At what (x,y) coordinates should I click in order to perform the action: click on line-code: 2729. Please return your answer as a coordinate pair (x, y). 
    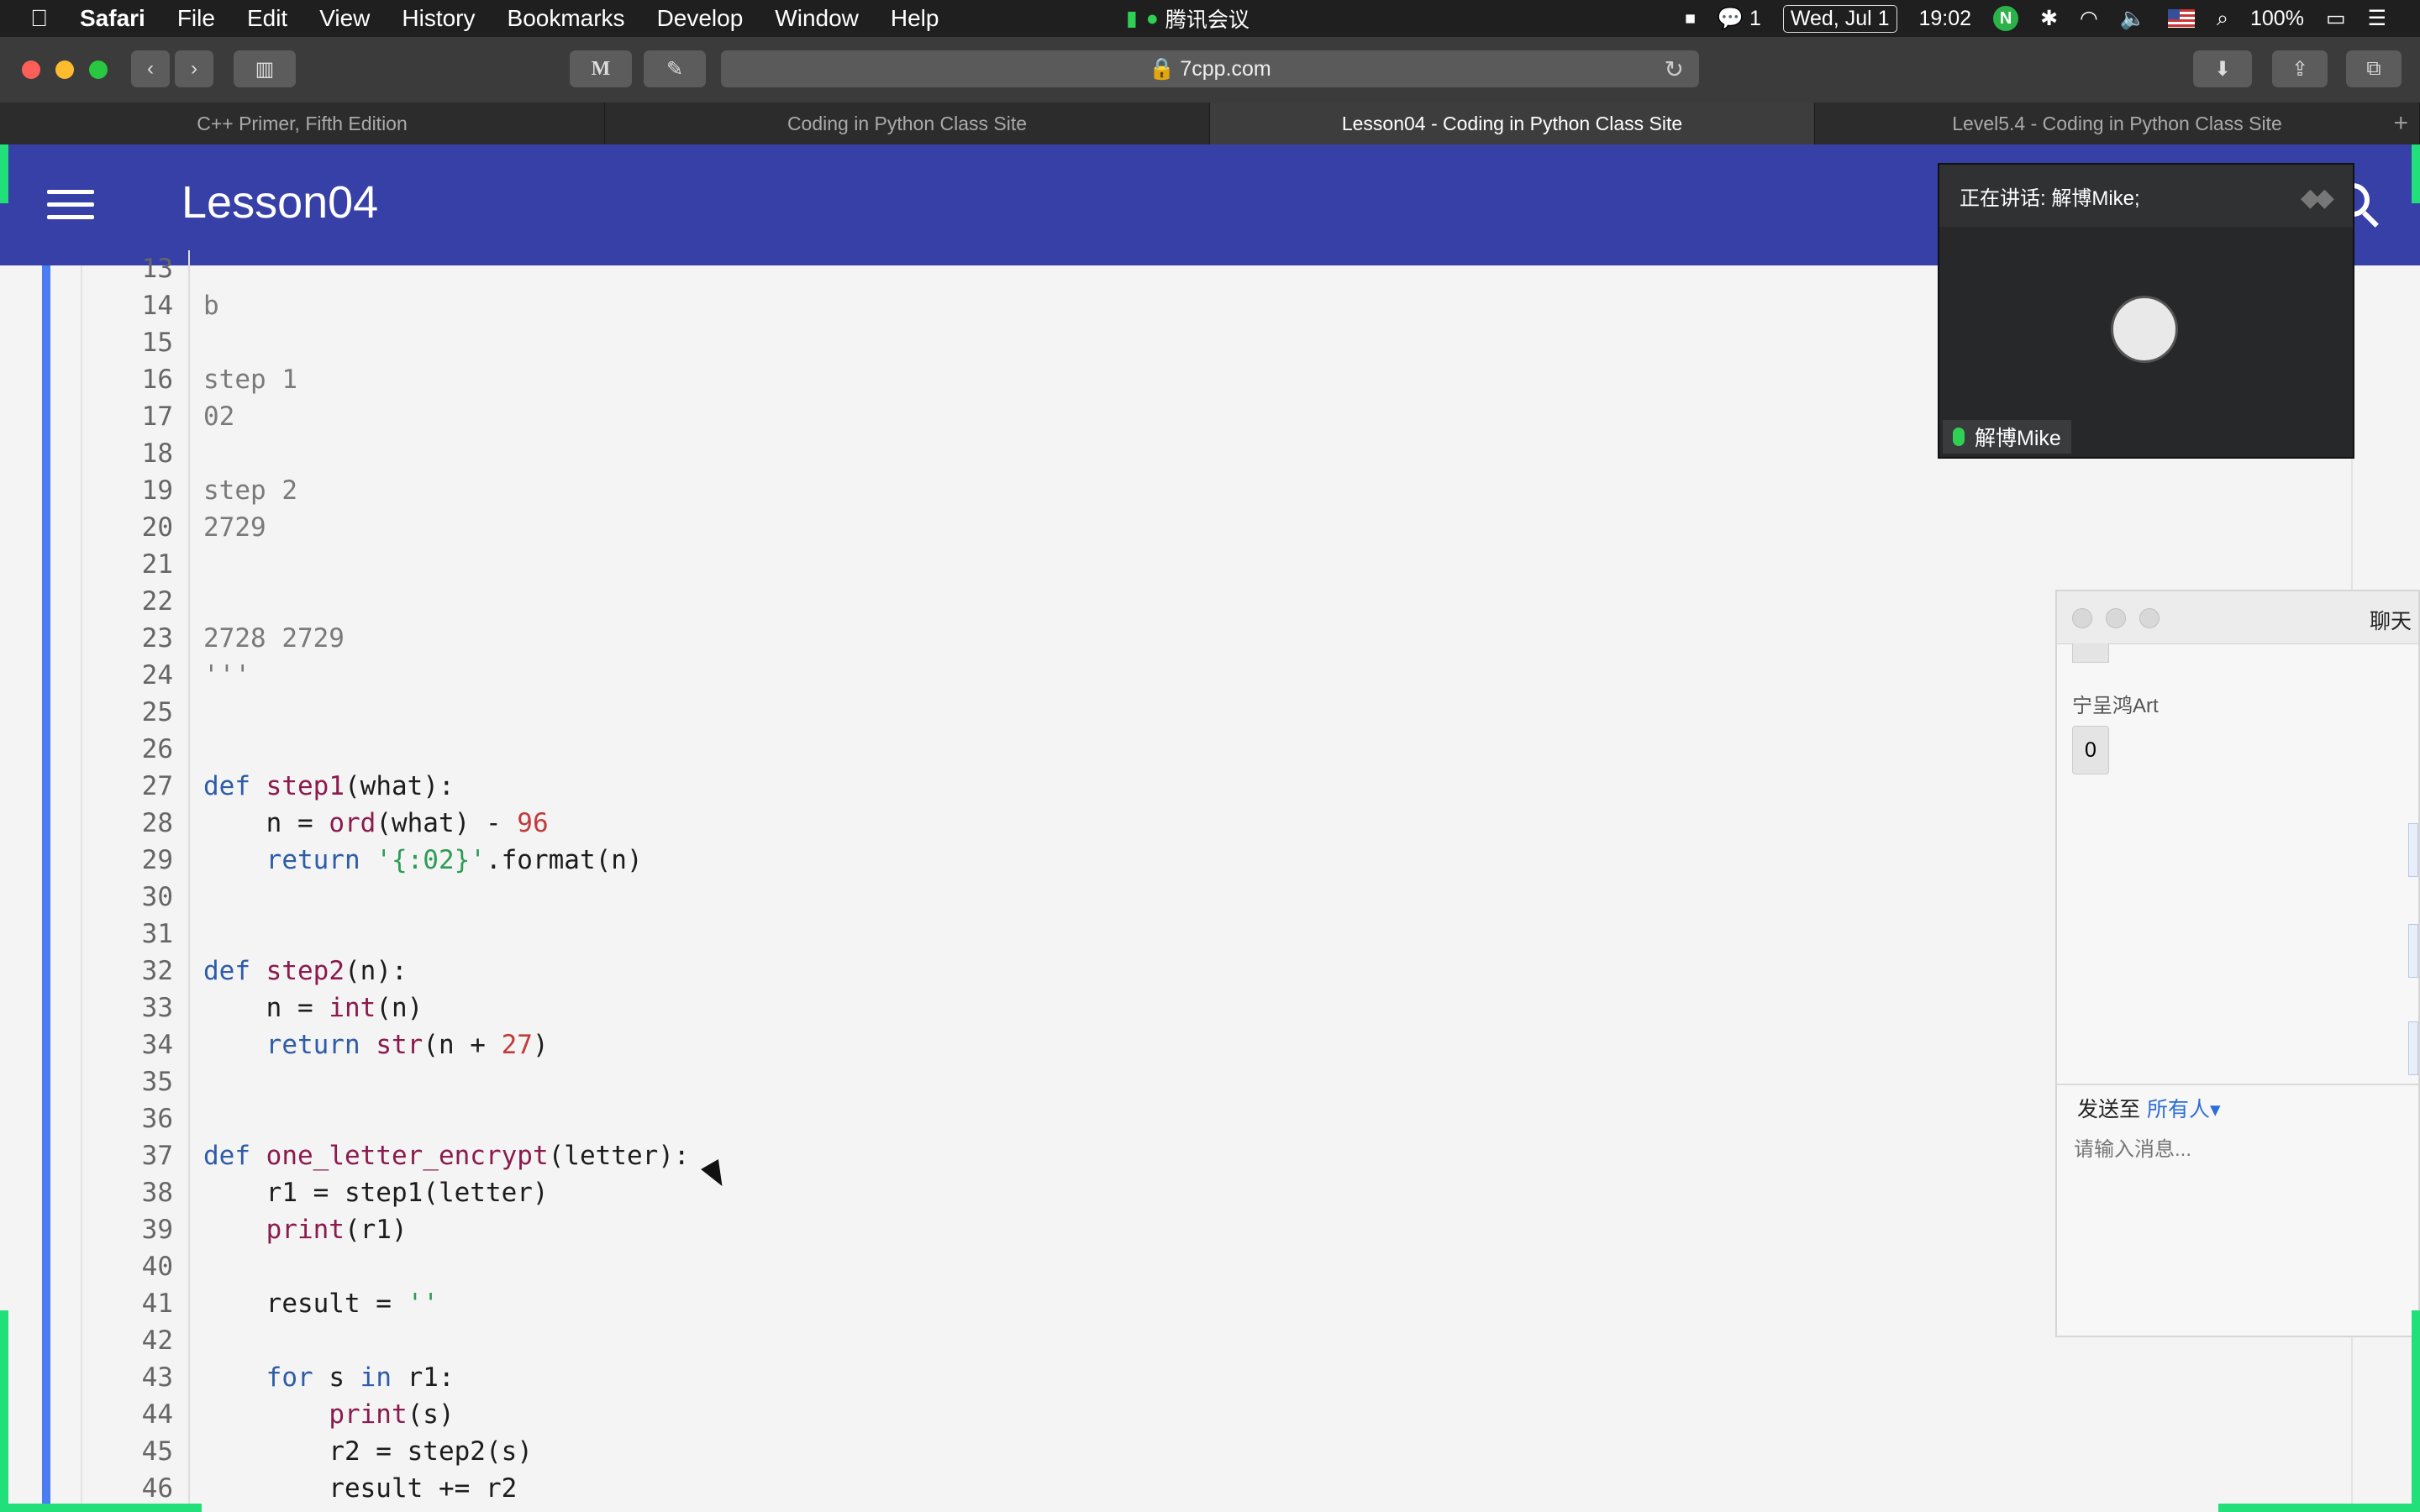
    Looking at the image, I should click on (234, 527).